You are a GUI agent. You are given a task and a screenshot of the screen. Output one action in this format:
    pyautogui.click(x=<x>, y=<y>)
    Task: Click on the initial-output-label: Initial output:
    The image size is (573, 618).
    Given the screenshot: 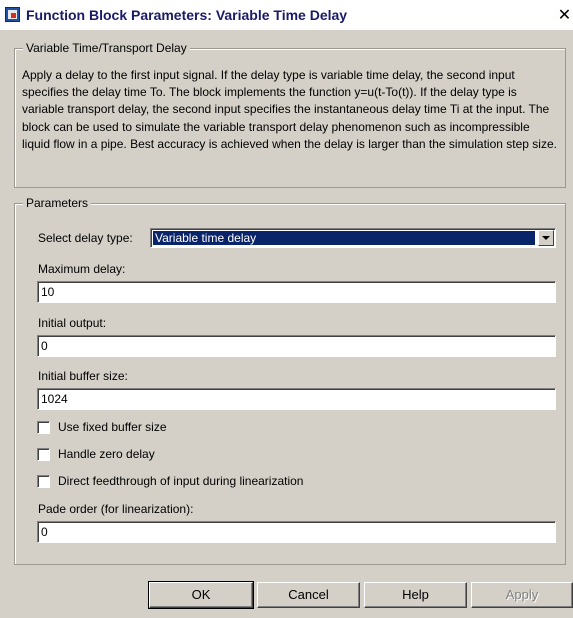 What is the action you would take?
    pyautogui.click(x=72, y=323)
    